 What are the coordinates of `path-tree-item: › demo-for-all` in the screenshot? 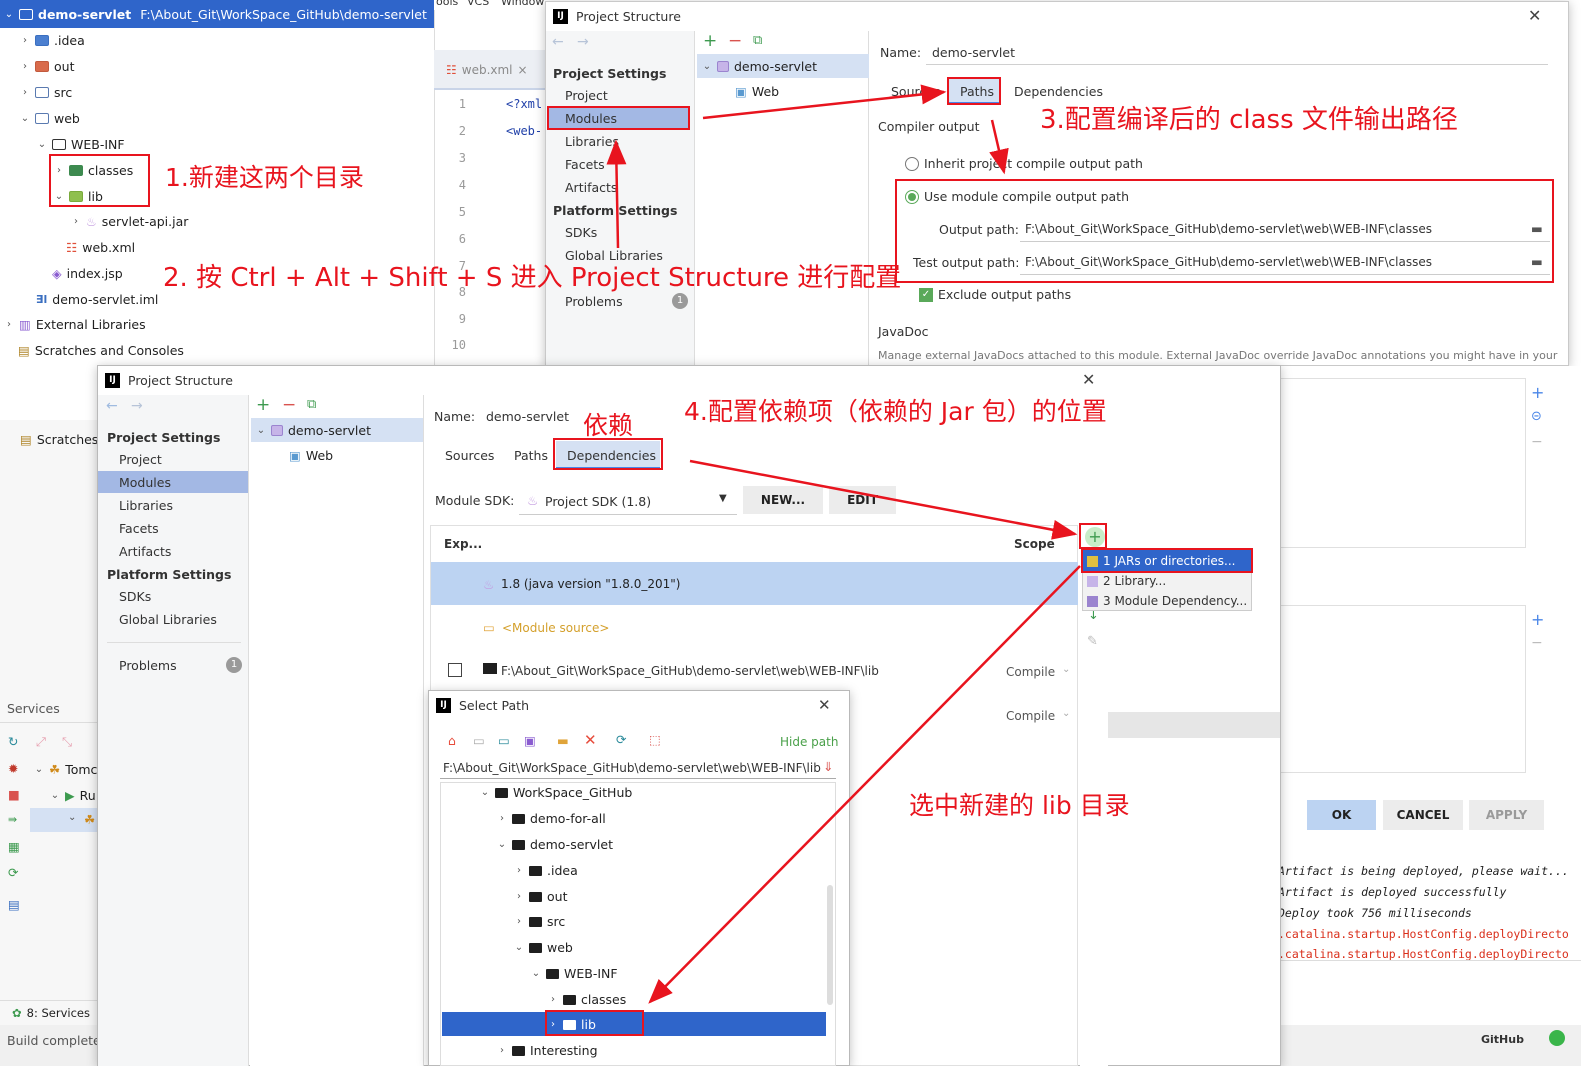 It's located at (551, 818).